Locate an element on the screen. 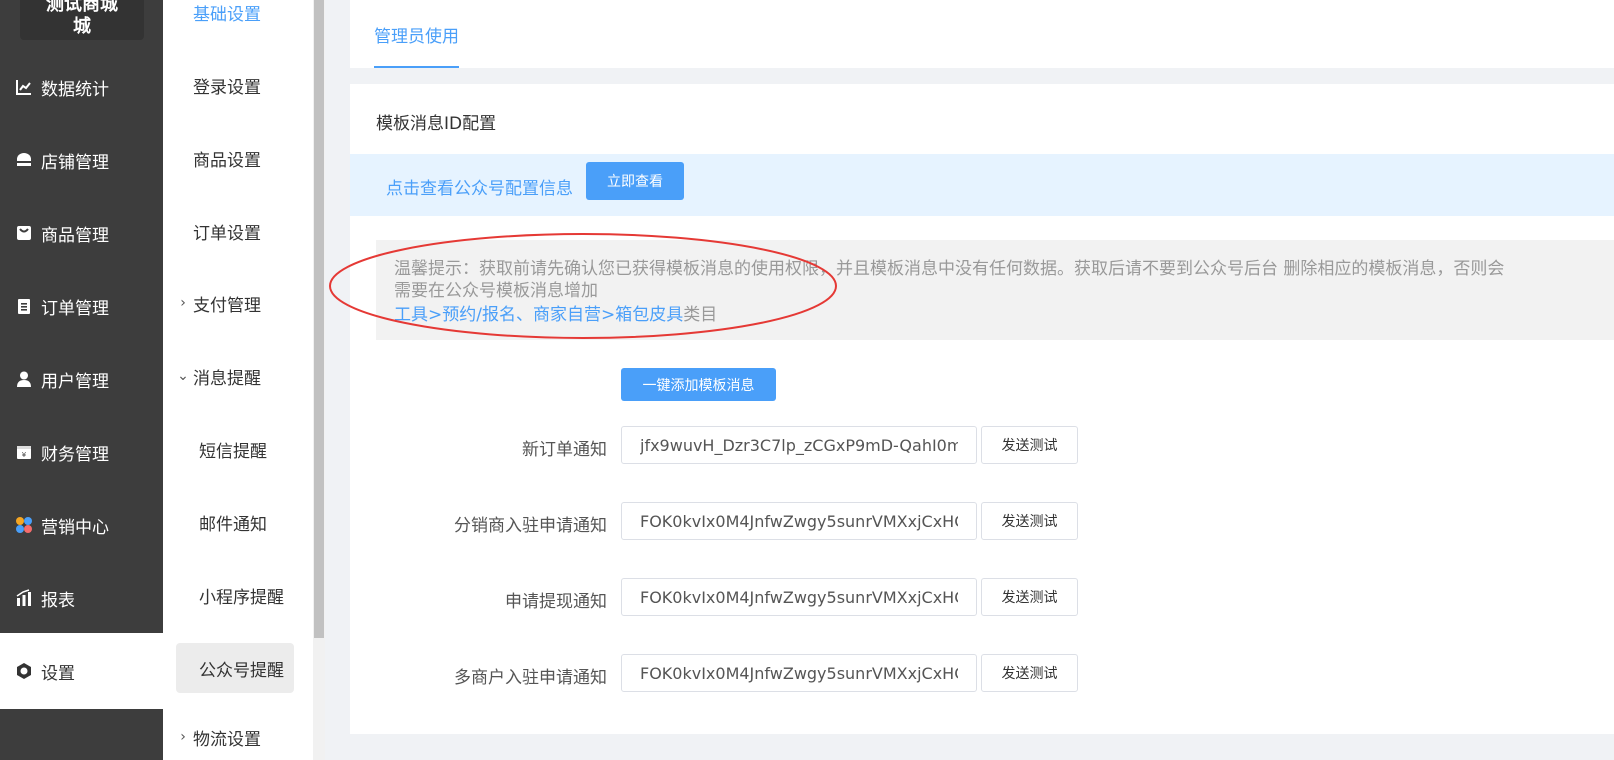 The image size is (1614, 760). submenu-logistics: › 物流设置 is located at coordinates (238, 737).